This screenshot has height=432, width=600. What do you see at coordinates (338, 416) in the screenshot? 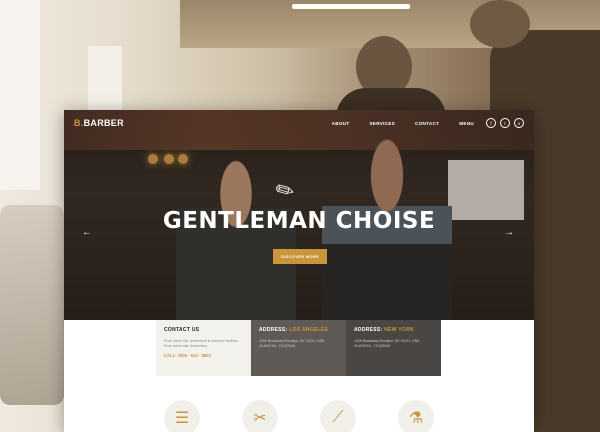
I see `razor-icon: ⟋` at bounding box center [338, 416].